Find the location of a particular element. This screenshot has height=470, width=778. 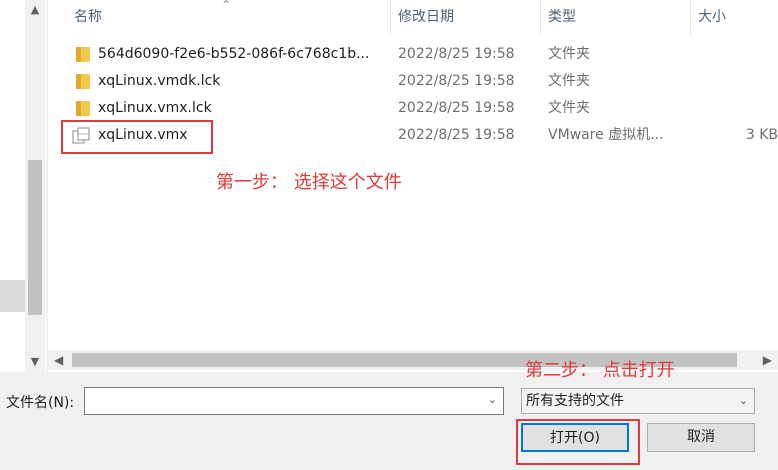

navigation-vertical-scrollbar: ▲ ▼ is located at coordinates (35, 186).